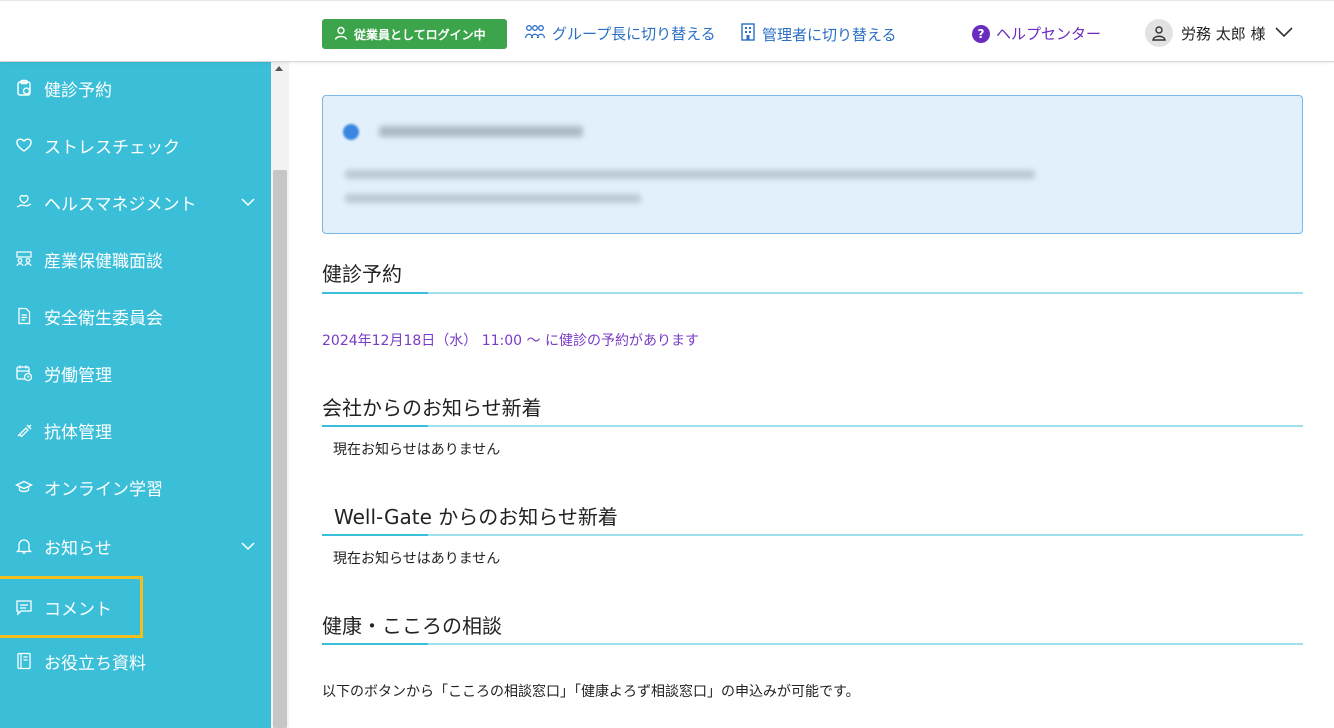 This screenshot has width=1334, height=728. I want to click on login-status-label: 従業員としてログイン中, so click(420, 34).